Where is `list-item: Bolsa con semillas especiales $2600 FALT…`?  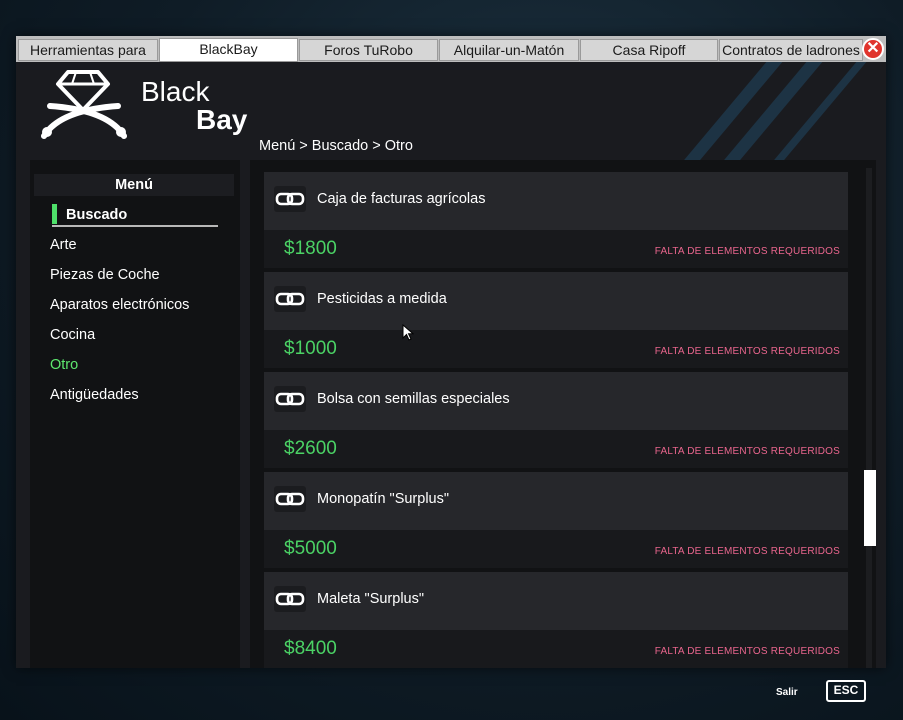
list-item: Bolsa con semillas especiales $2600 FALT… is located at coordinates (556, 421).